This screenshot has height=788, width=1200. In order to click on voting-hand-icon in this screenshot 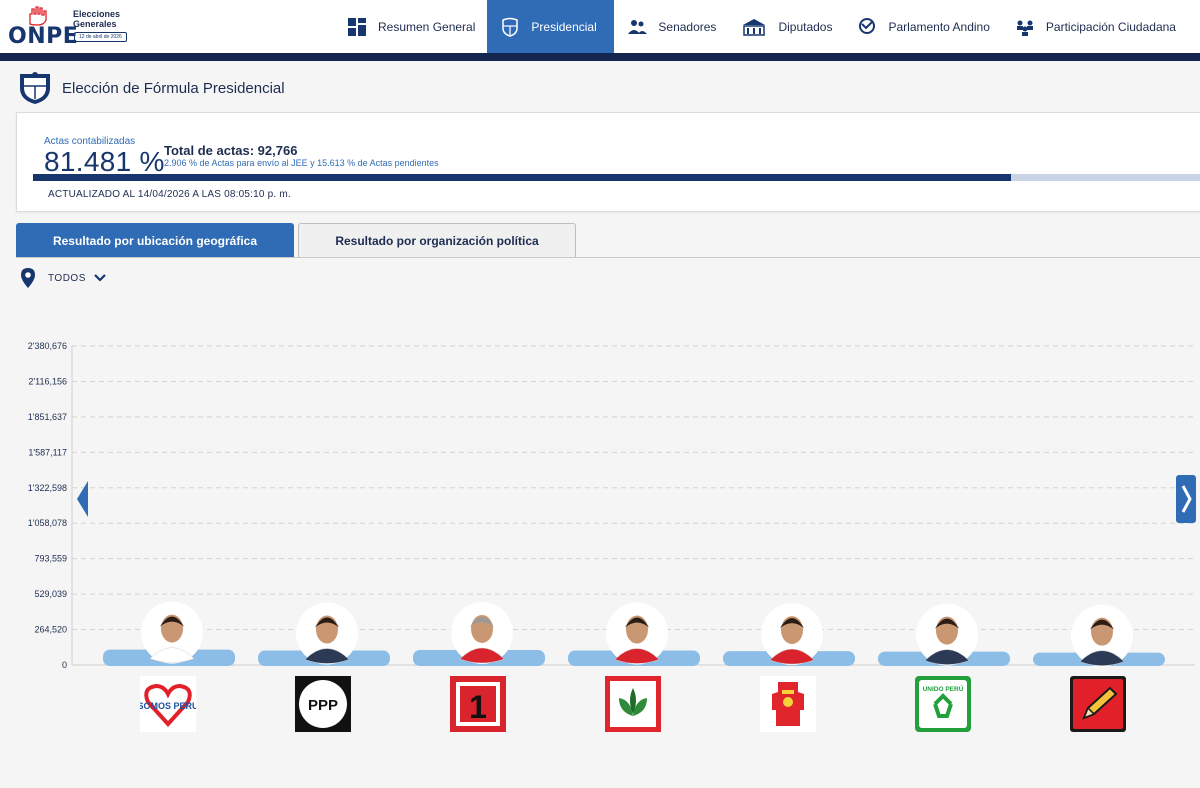, I will do `click(38, 16)`.